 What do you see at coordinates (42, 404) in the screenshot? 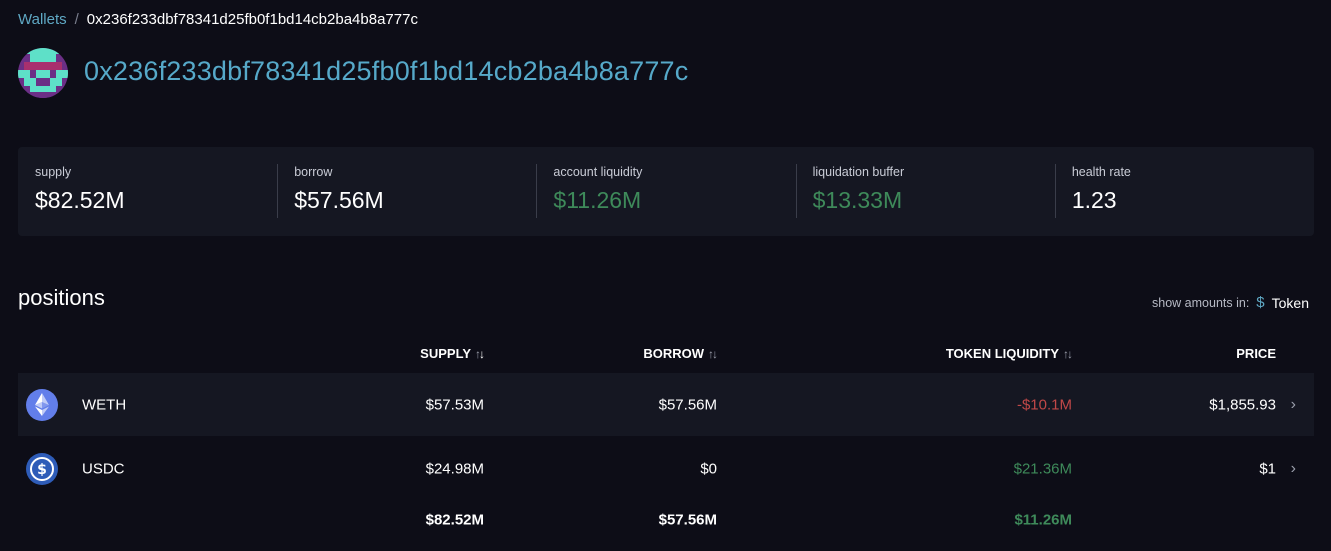
I see `ethereum-icon` at bounding box center [42, 404].